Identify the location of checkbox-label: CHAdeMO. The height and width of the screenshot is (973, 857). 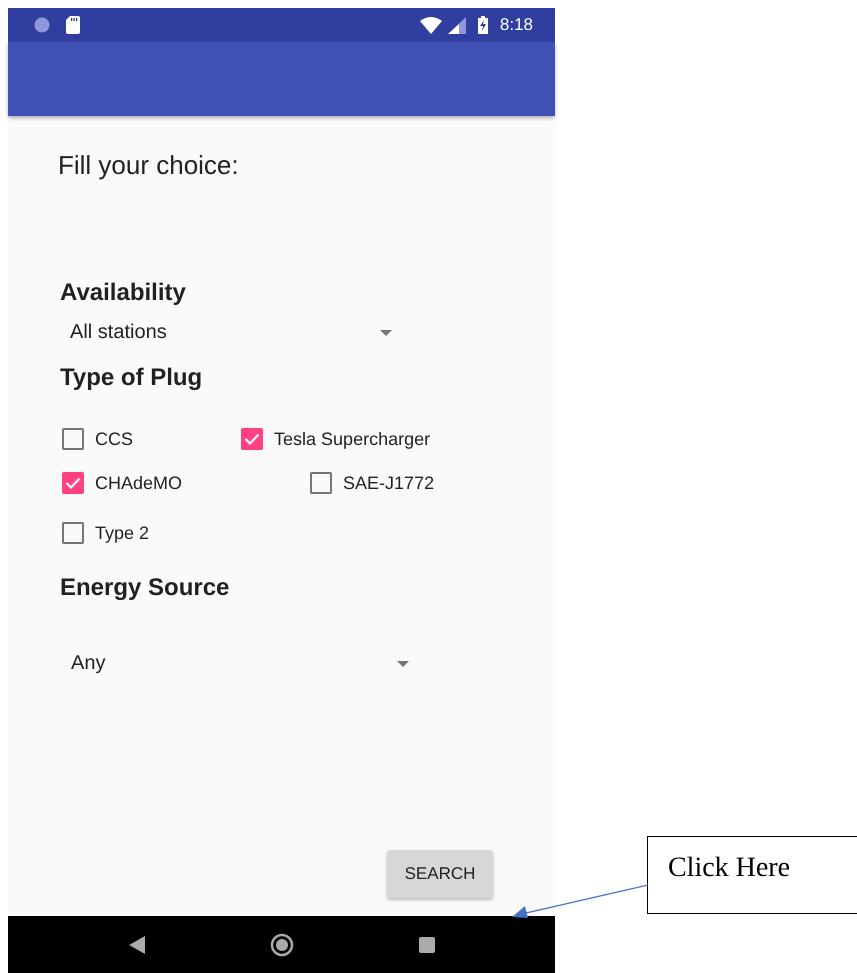
(138, 483).